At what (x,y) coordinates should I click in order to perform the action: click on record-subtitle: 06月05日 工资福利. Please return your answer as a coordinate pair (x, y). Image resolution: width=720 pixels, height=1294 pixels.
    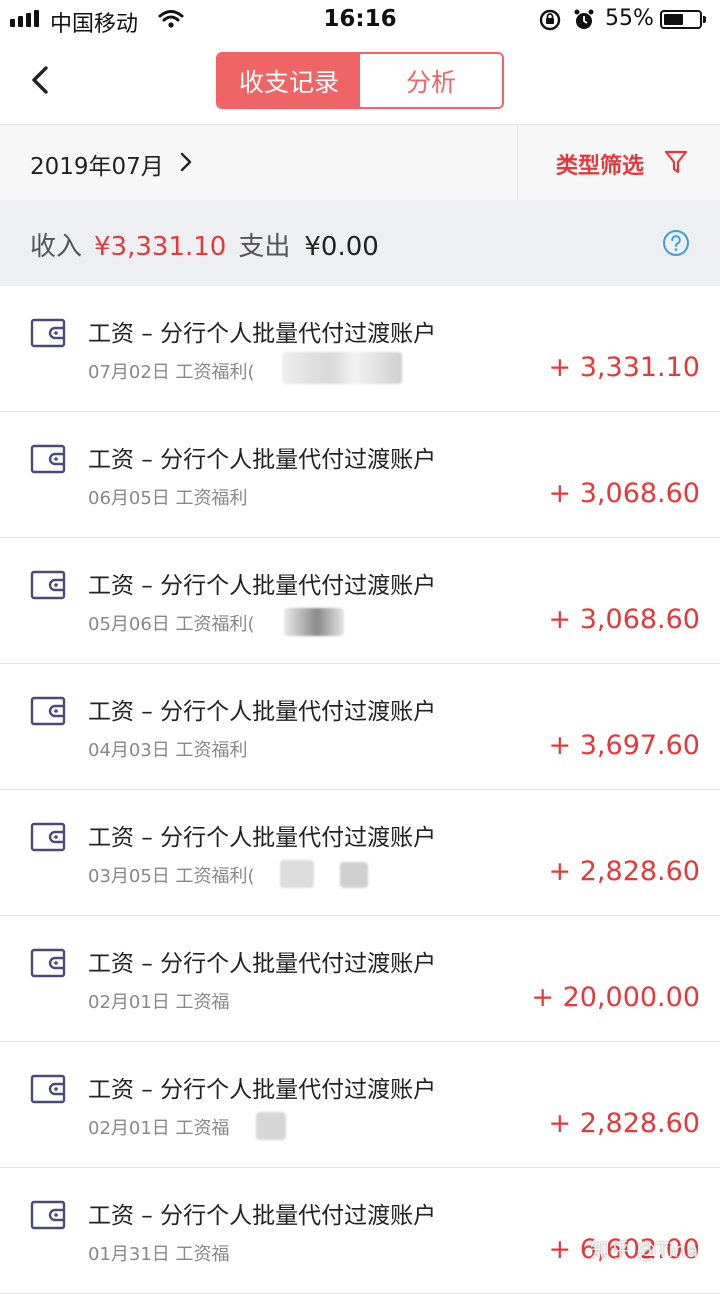
    Looking at the image, I should click on (168, 498).